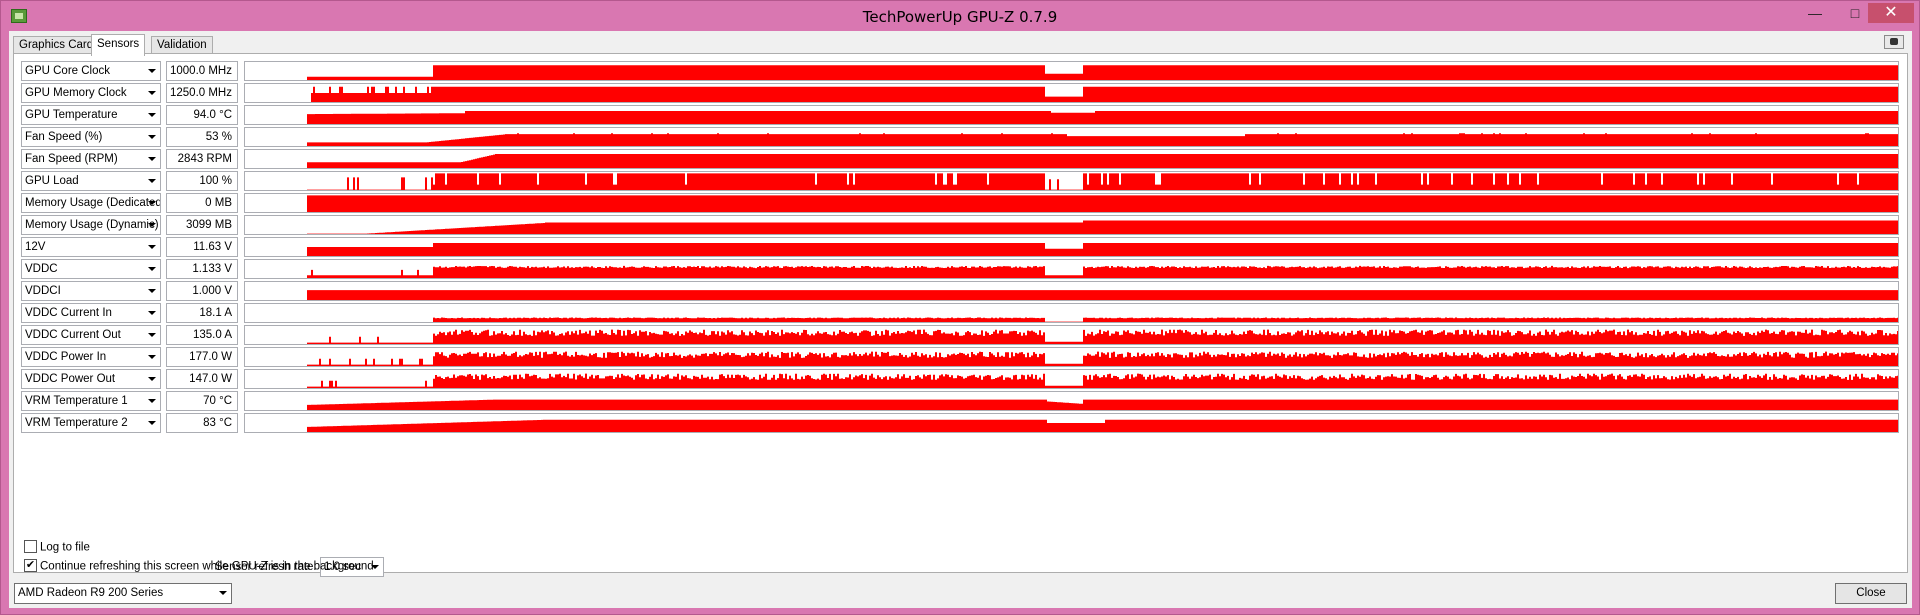 This screenshot has width=1920, height=615. I want to click on sensor-name: VDDC, so click(41, 269).